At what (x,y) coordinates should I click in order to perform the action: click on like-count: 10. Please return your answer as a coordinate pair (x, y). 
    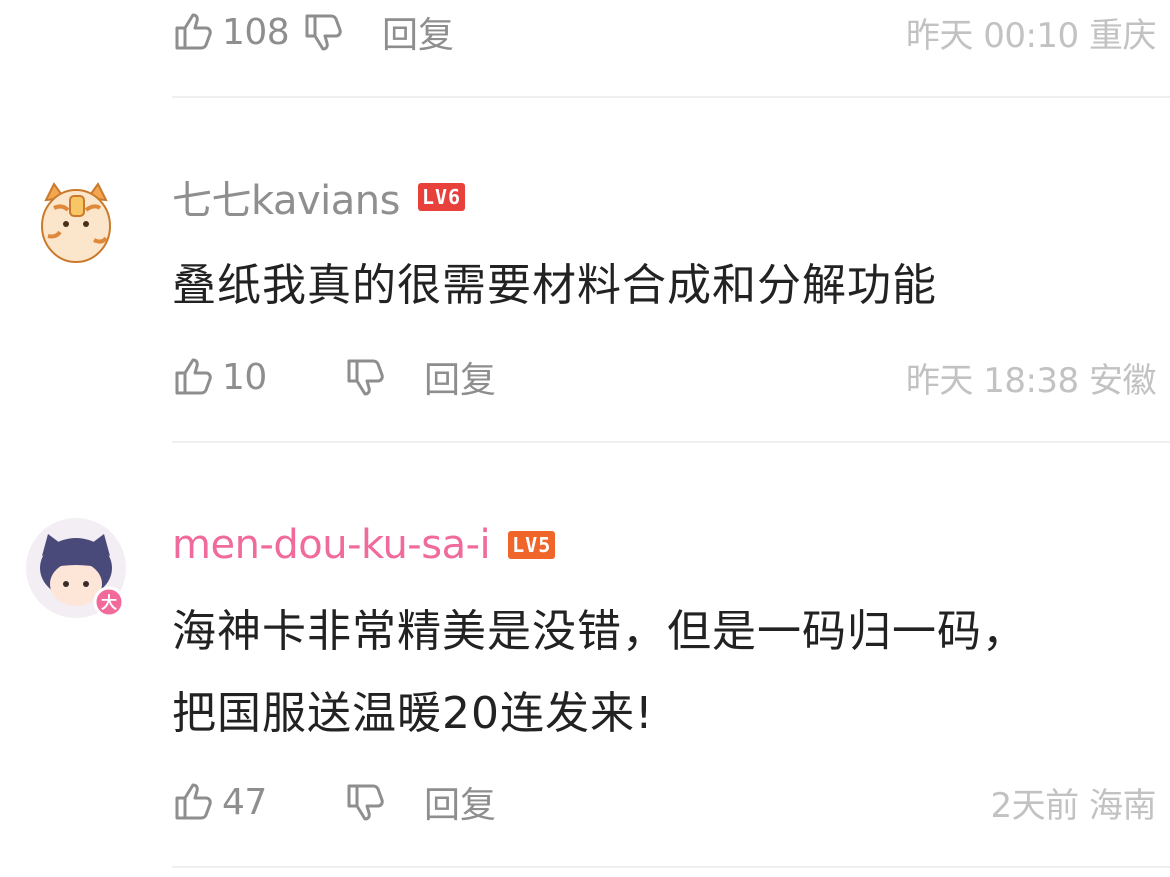
    Looking at the image, I should click on (244, 377).